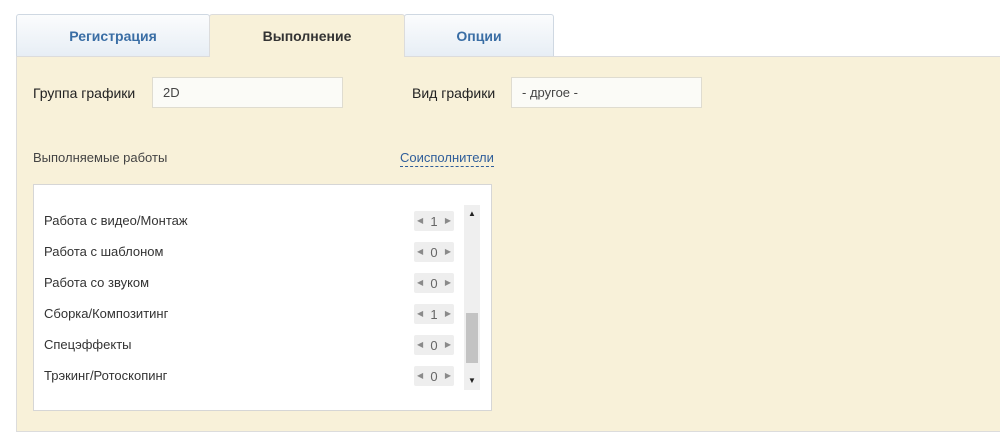  I want to click on work-name: Работа со звуком, so click(97, 282).